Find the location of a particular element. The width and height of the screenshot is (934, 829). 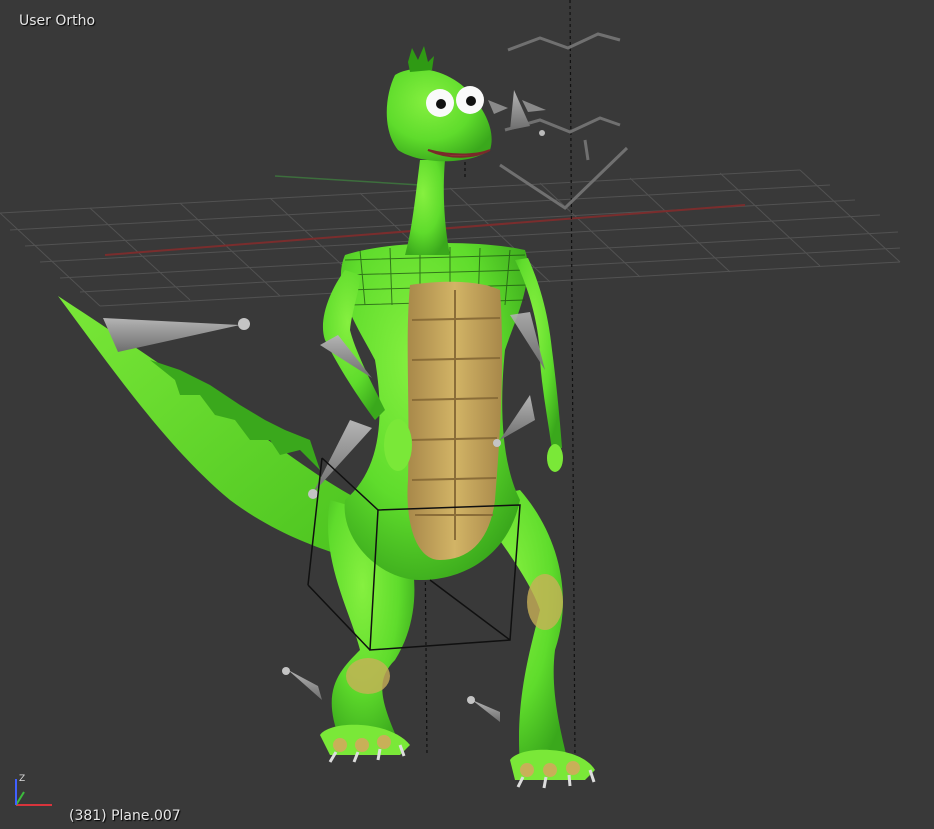

axis-z-label: Z is located at coordinates (22, 779).